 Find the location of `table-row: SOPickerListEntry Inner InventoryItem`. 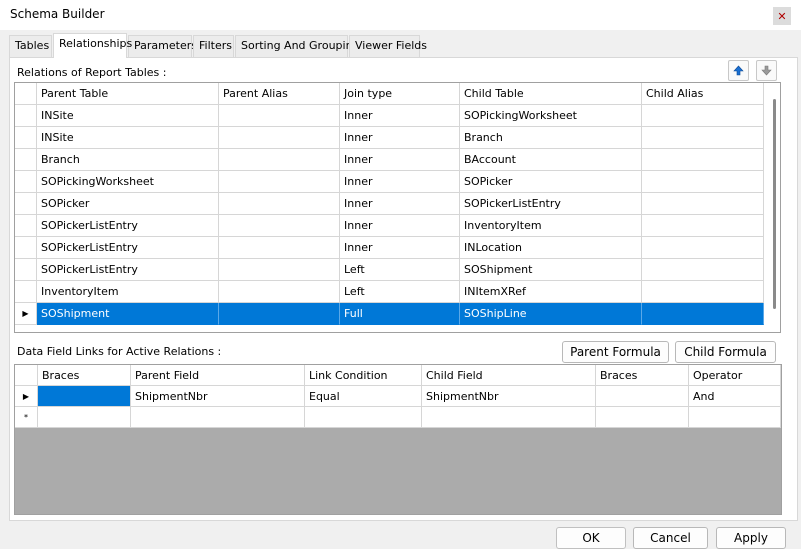

table-row: SOPickerListEntry Inner InventoryItem is located at coordinates (389, 226).